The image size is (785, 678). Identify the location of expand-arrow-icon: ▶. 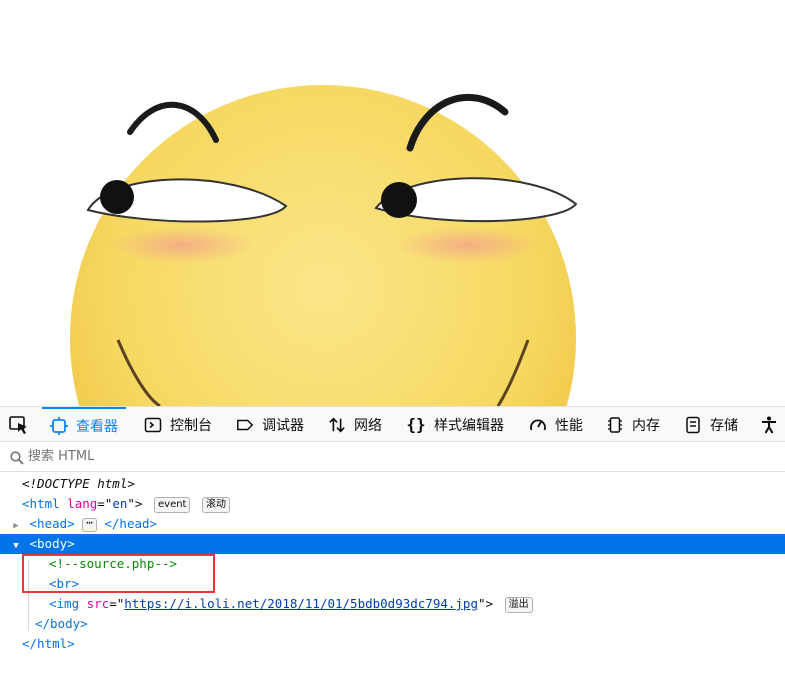
(16, 526).